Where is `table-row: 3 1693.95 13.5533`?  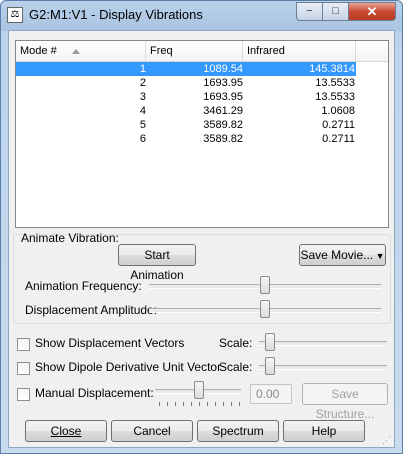 table-row: 3 1693.95 13.5533 is located at coordinates (186, 97).